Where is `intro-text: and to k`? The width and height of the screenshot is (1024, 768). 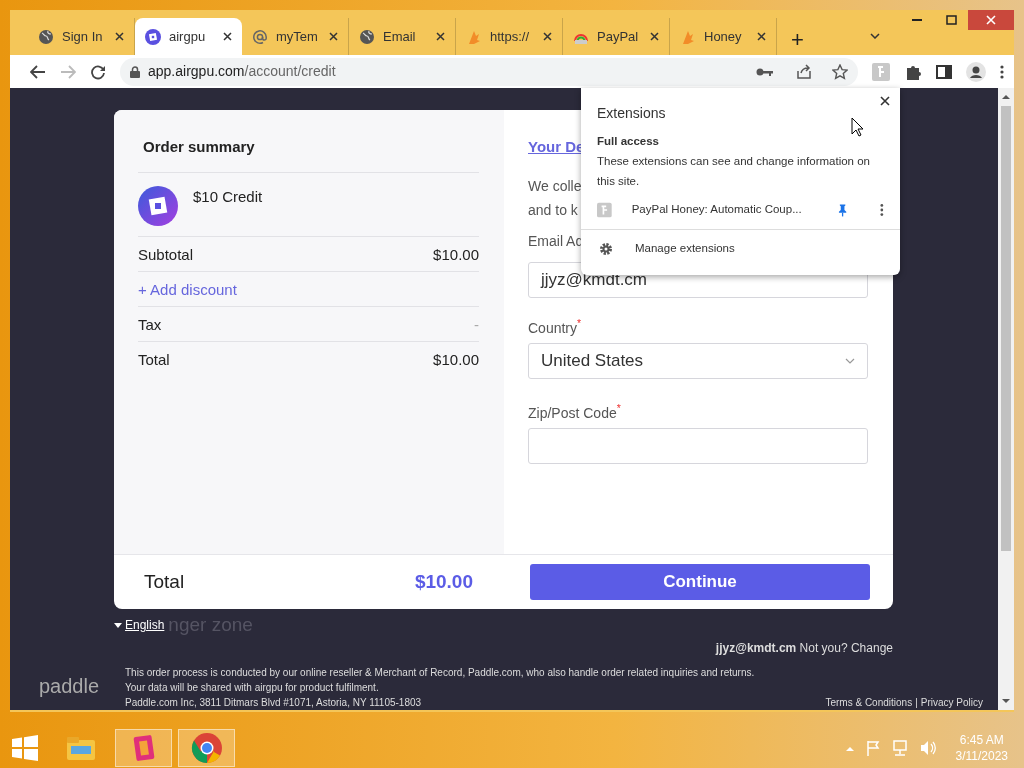
intro-text: and to k is located at coordinates (553, 210).